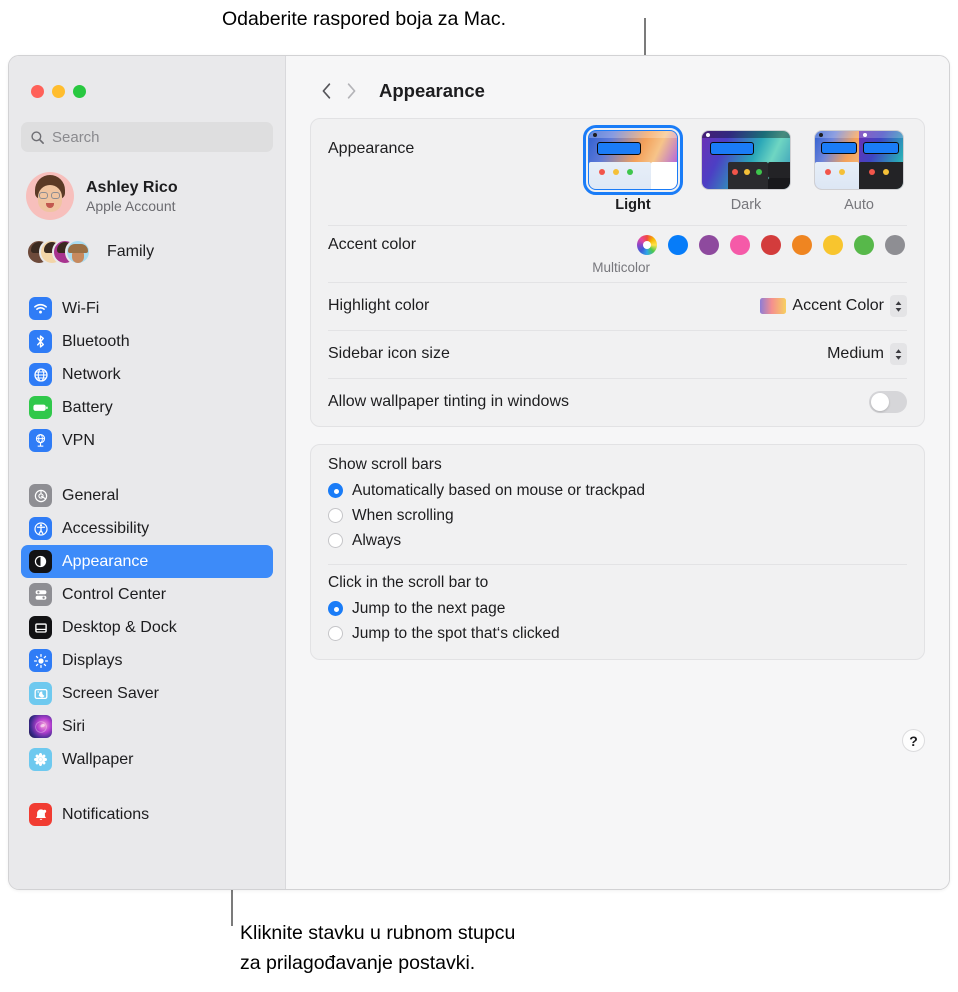 Image resolution: width=958 pixels, height=992 pixels. Describe the element at coordinates (617, 91) in the screenshot. I see `detail-header: Appearance` at that location.